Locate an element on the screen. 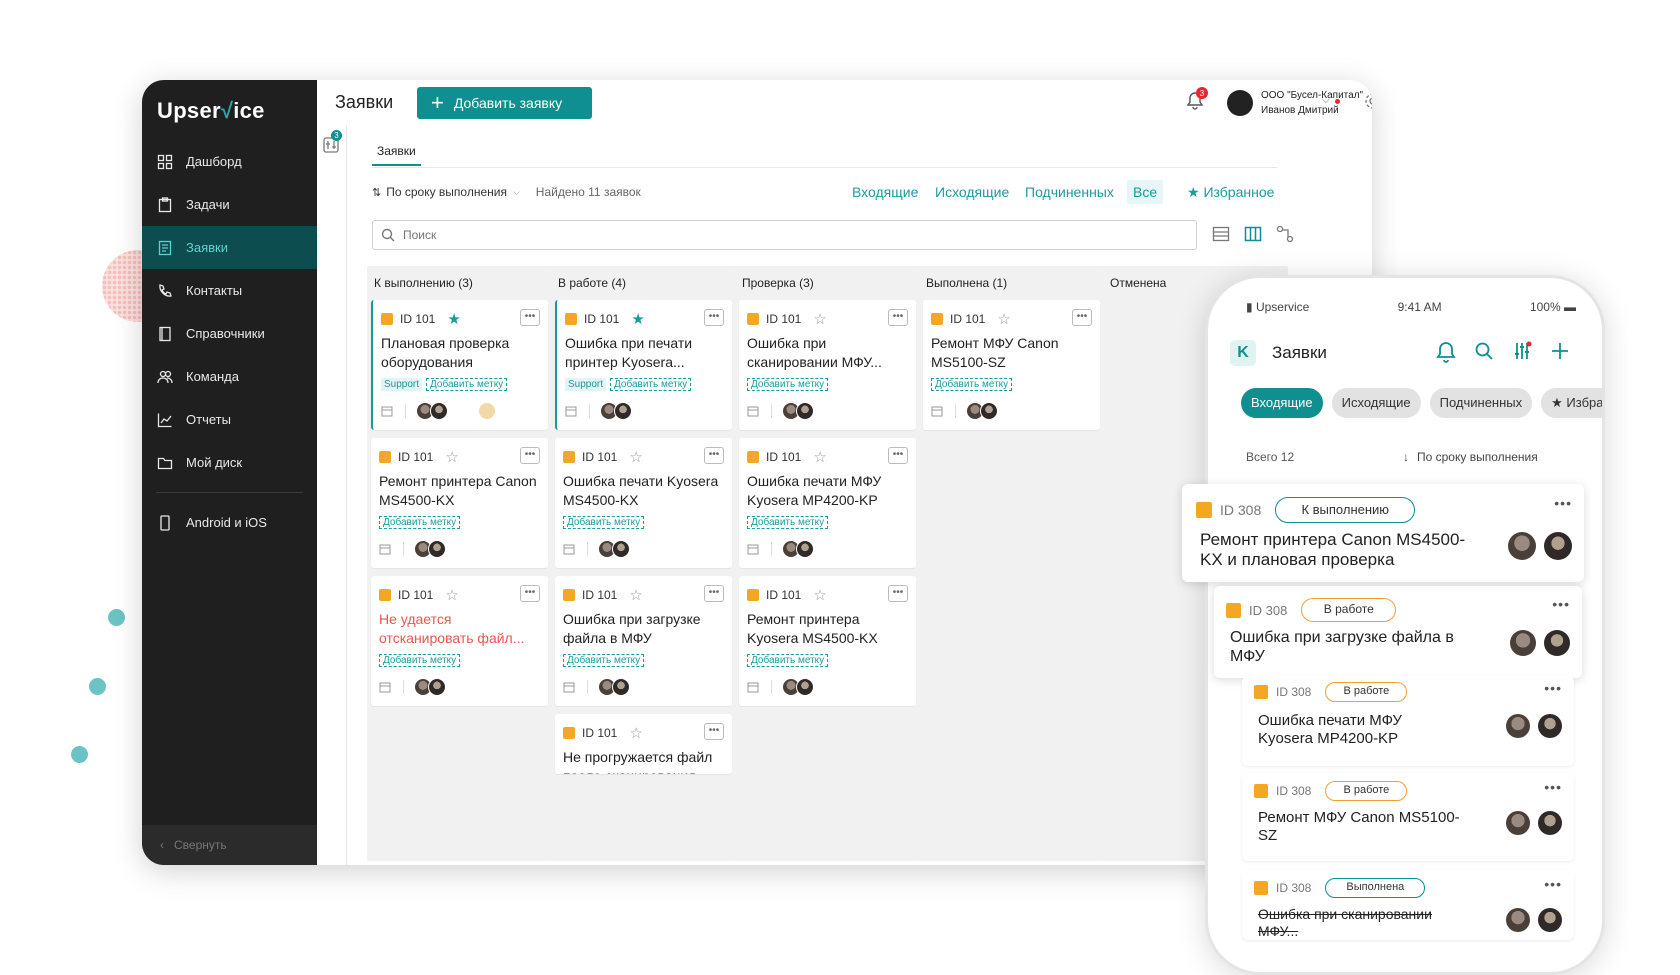 Image resolution: width=1680 pixels, height=975 pixels. sidebar-item-6: Отчеты is located at coordinates (229, 419).